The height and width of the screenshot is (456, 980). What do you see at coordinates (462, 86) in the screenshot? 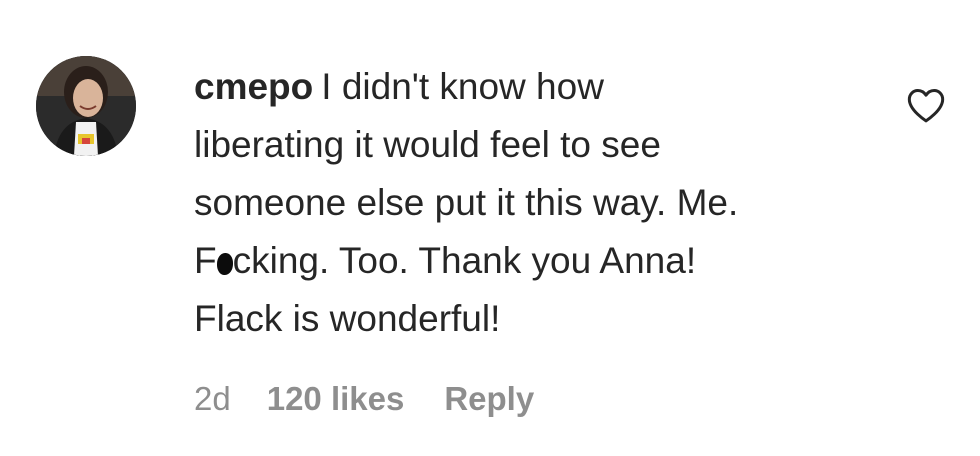
I see `comment-text-line-1: I didn't know how` at bounding box center [462, 86].